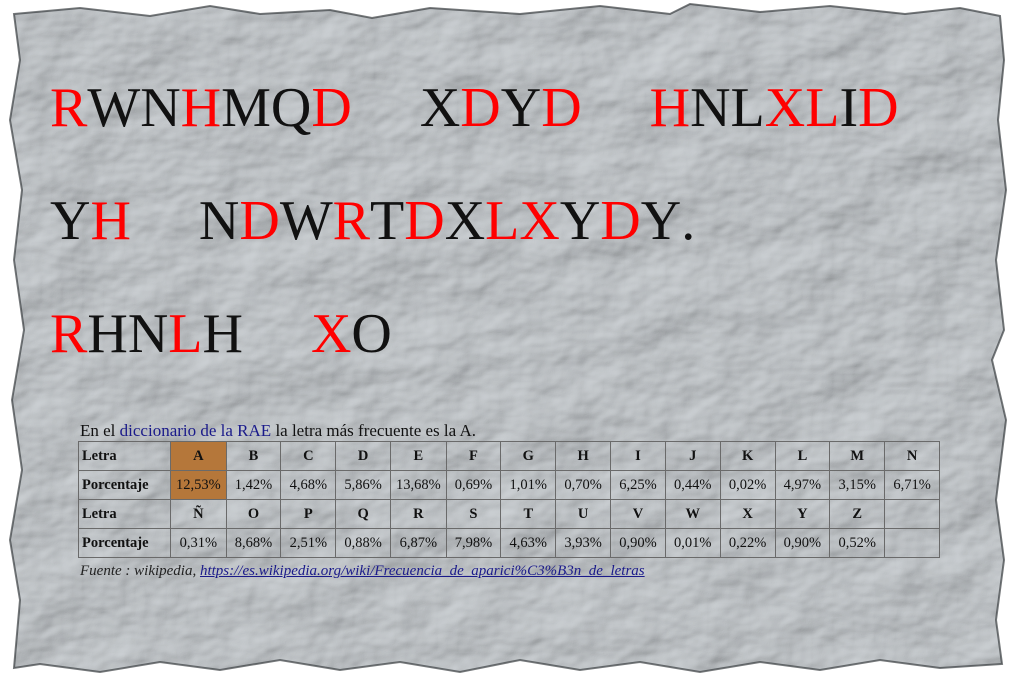 This screenshot has height=675, width=1013. Describe the element at coordinates (857, 543) in the screenshot. I see `percent-cell: 0,52%` at that location.